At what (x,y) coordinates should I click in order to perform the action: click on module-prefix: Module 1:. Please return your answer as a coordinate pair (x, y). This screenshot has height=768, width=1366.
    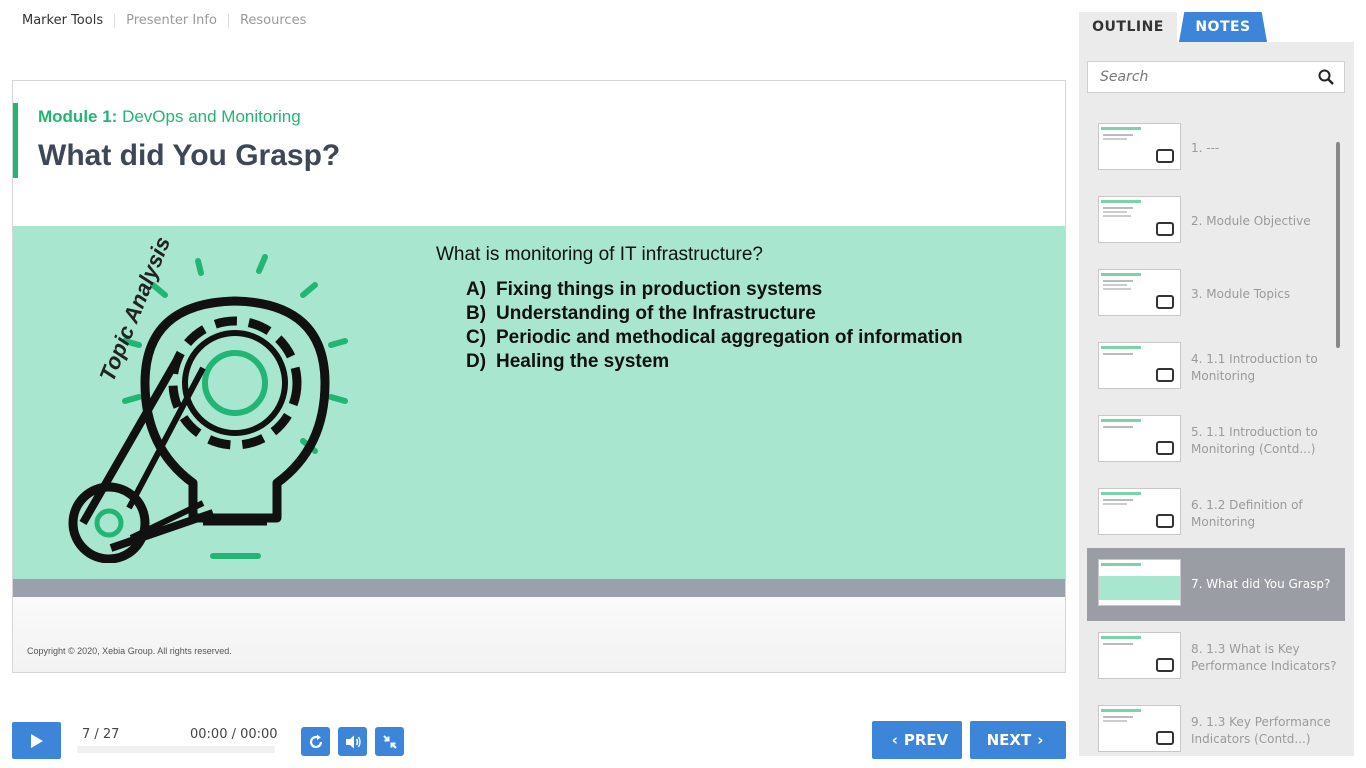
    Looking at the image, I should click on (78, 116).